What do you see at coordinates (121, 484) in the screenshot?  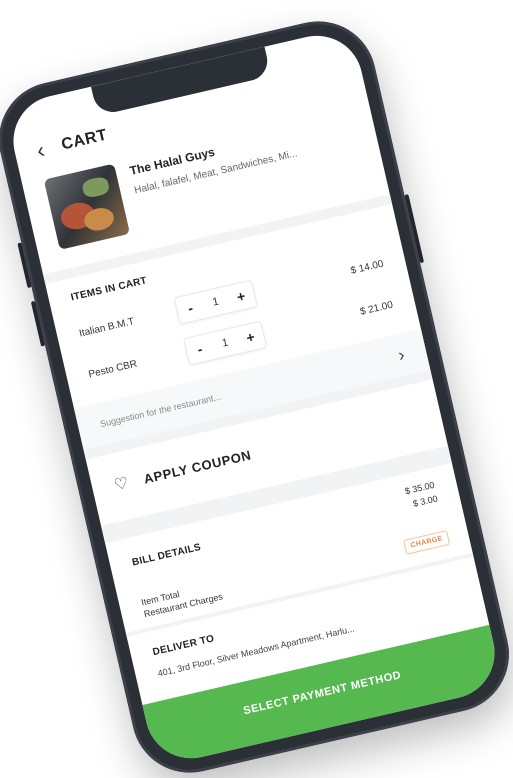 I see `tag-icon: ♡` at bounding box center [121, 484].